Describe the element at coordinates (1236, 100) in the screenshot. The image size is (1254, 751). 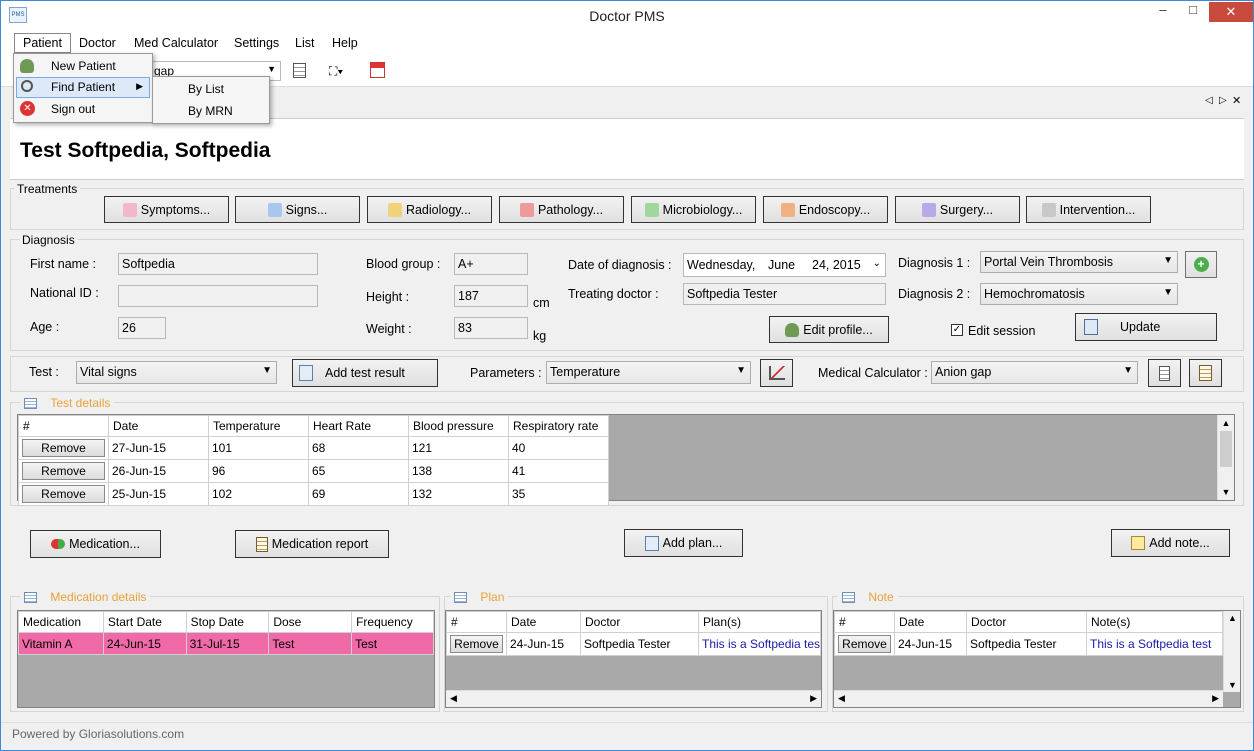
I see `tab-close-icon: ✕` at that location.